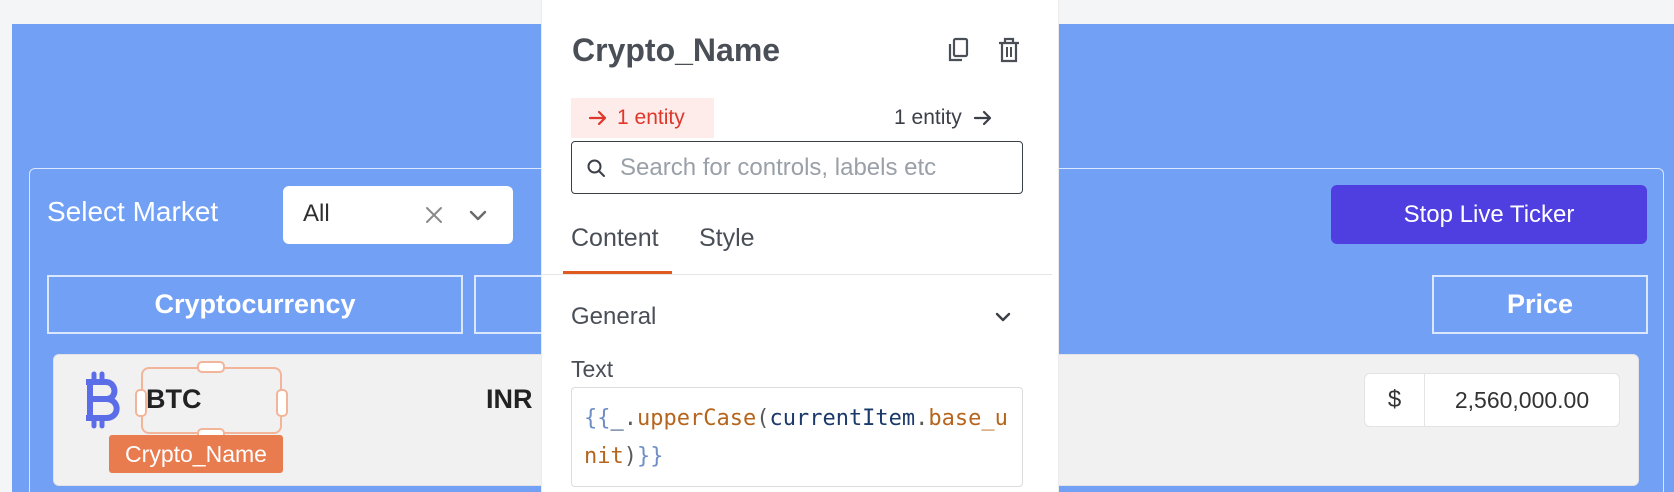 The width and height of the screenshot is (1674, 492). What do you see at coordinates (1540, 304) in the screenshot?
I see `column-header-price: Price` at bounding box center [1540, 304].